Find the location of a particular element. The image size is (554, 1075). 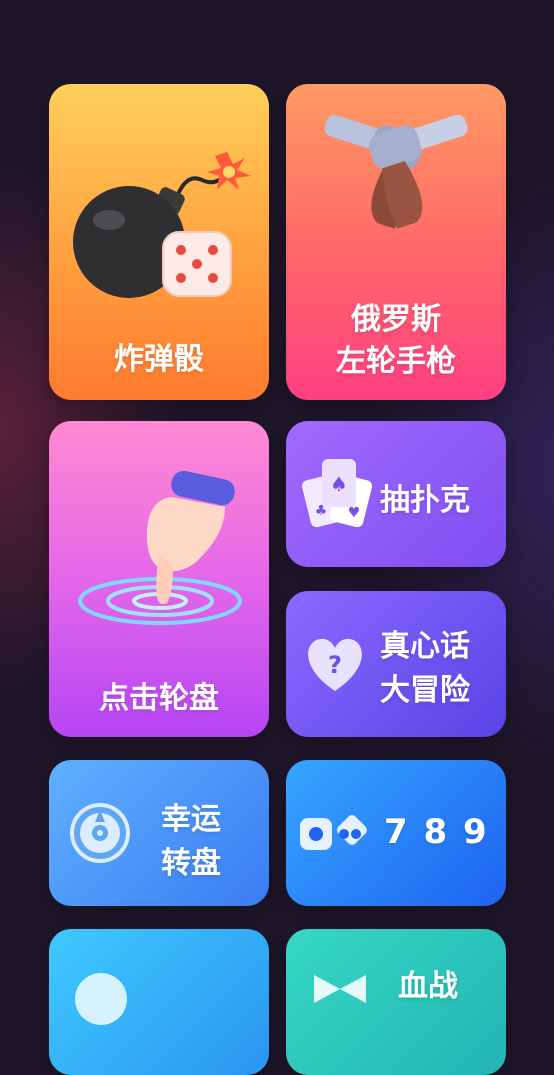

playing-cards-icon: ♠ ♣ ♥ is located at coordinates (337, 493).